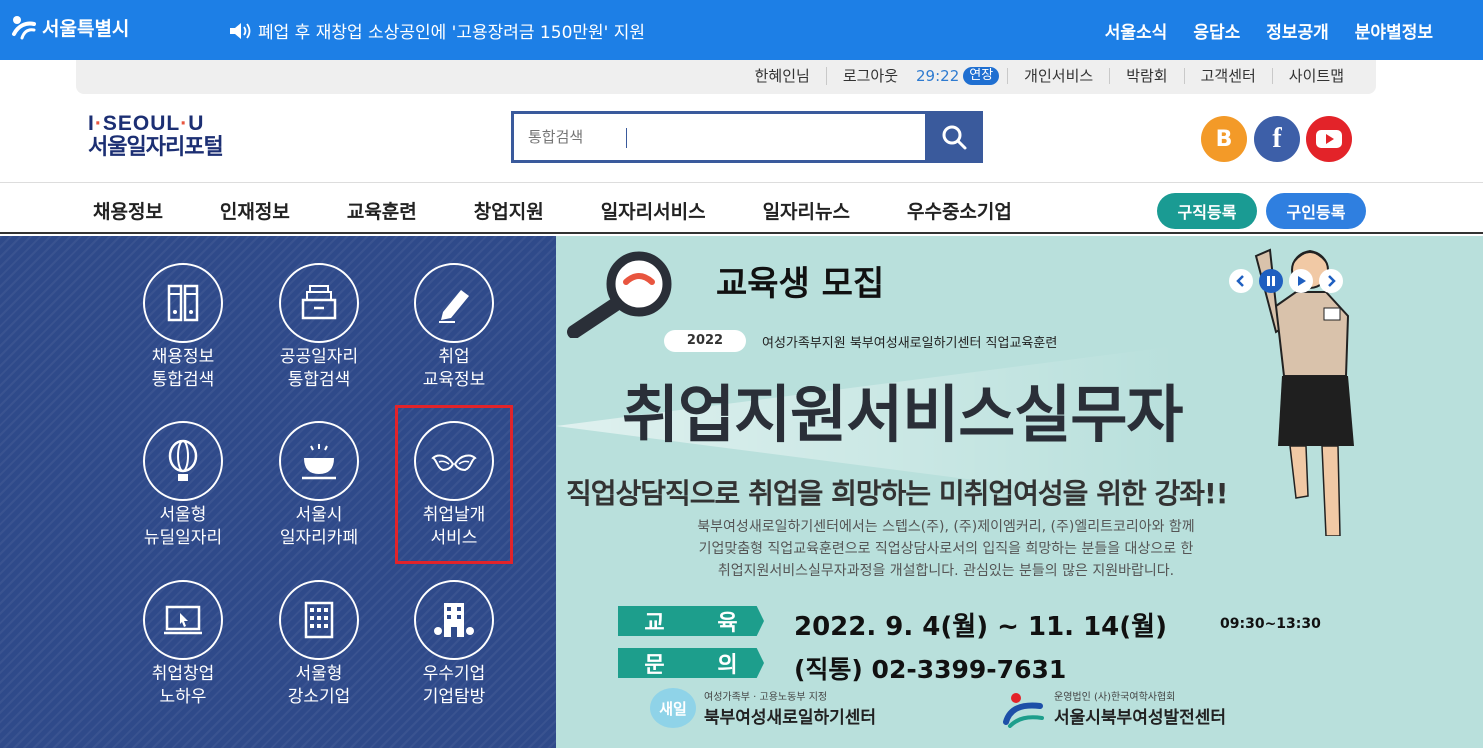  What do you see at coordinates (319, 327) in the screenshot?
I see `tile-public-job-search: 공공일자리 통합검색` at bounding box center [319, 327].